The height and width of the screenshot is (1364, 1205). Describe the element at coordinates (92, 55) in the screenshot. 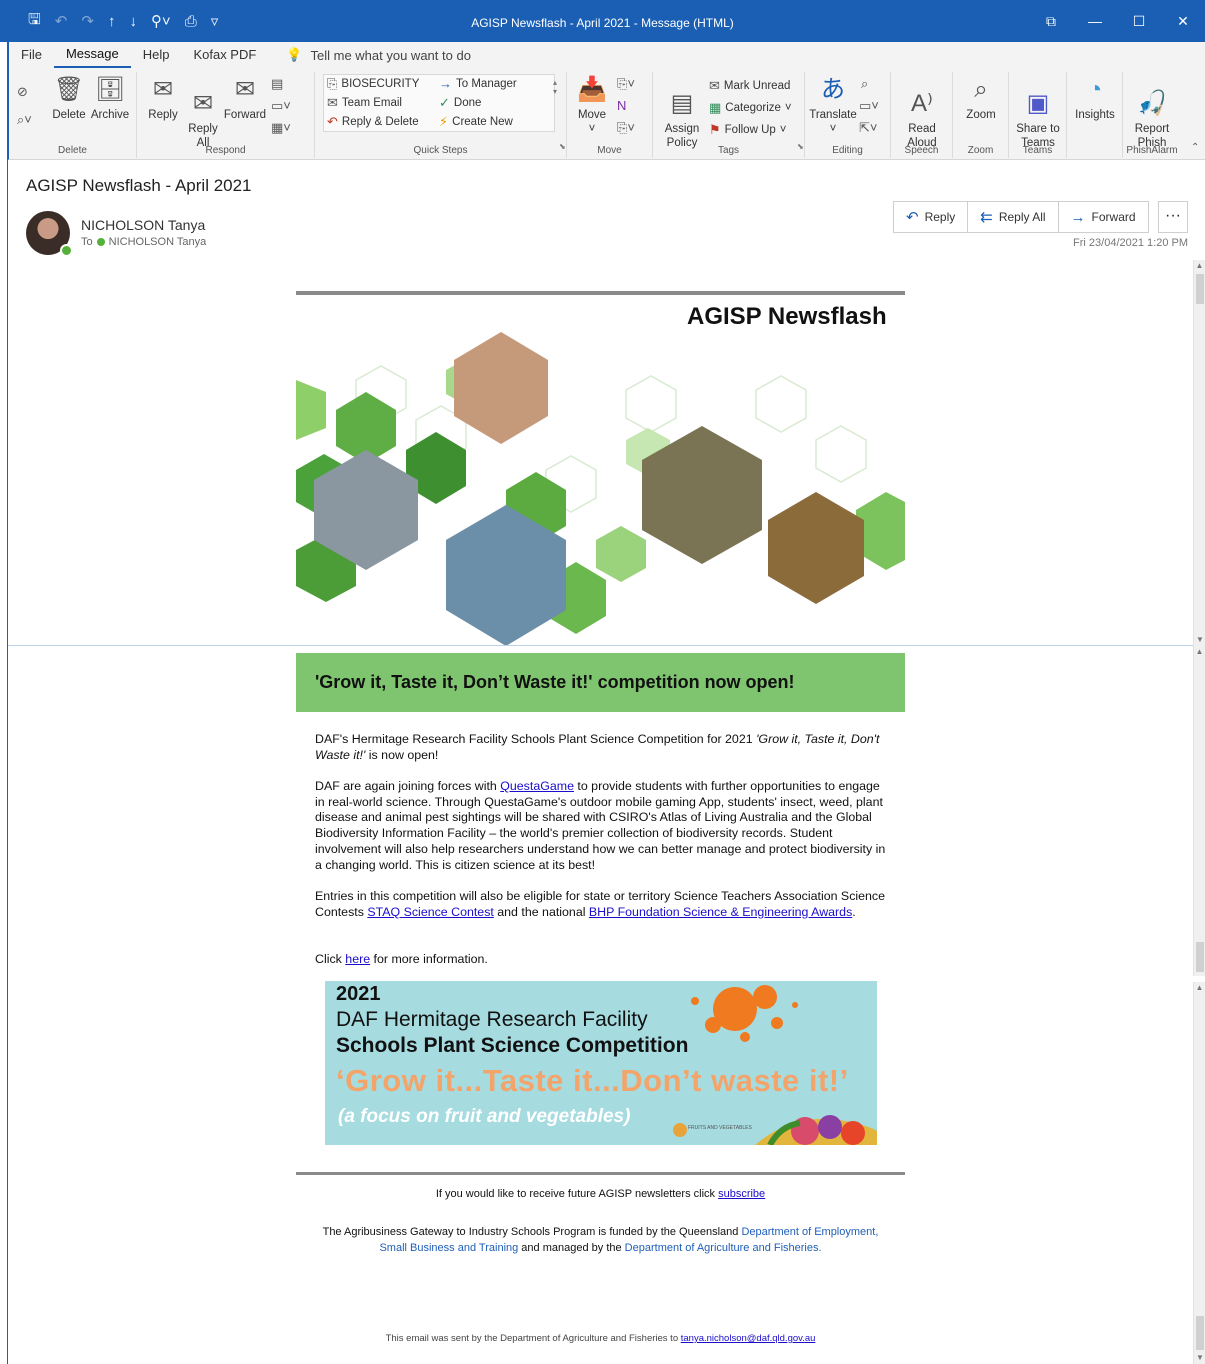

I see `tab-message: Message` at that location.